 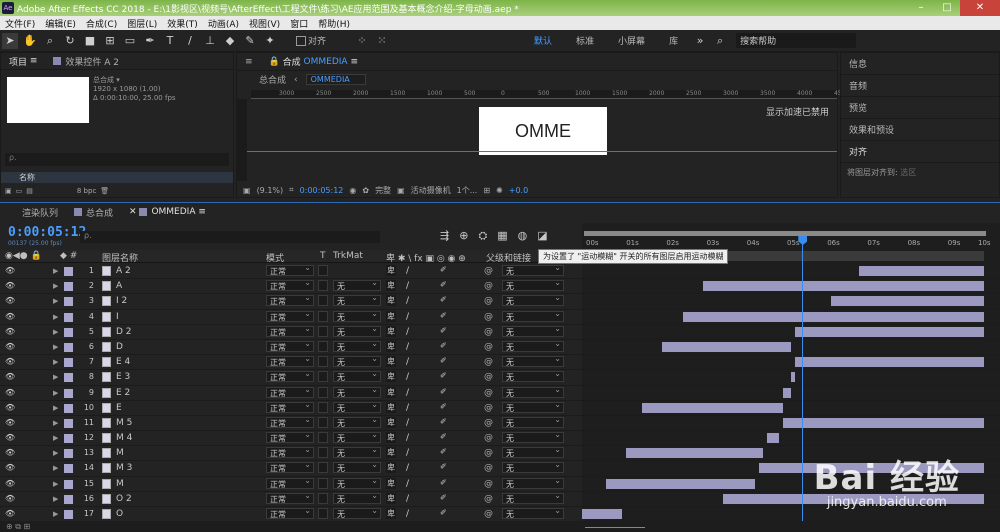 I want to click on layer-row: 👁▶4I正常无卑/✐@无, so click(x=291, y=317).